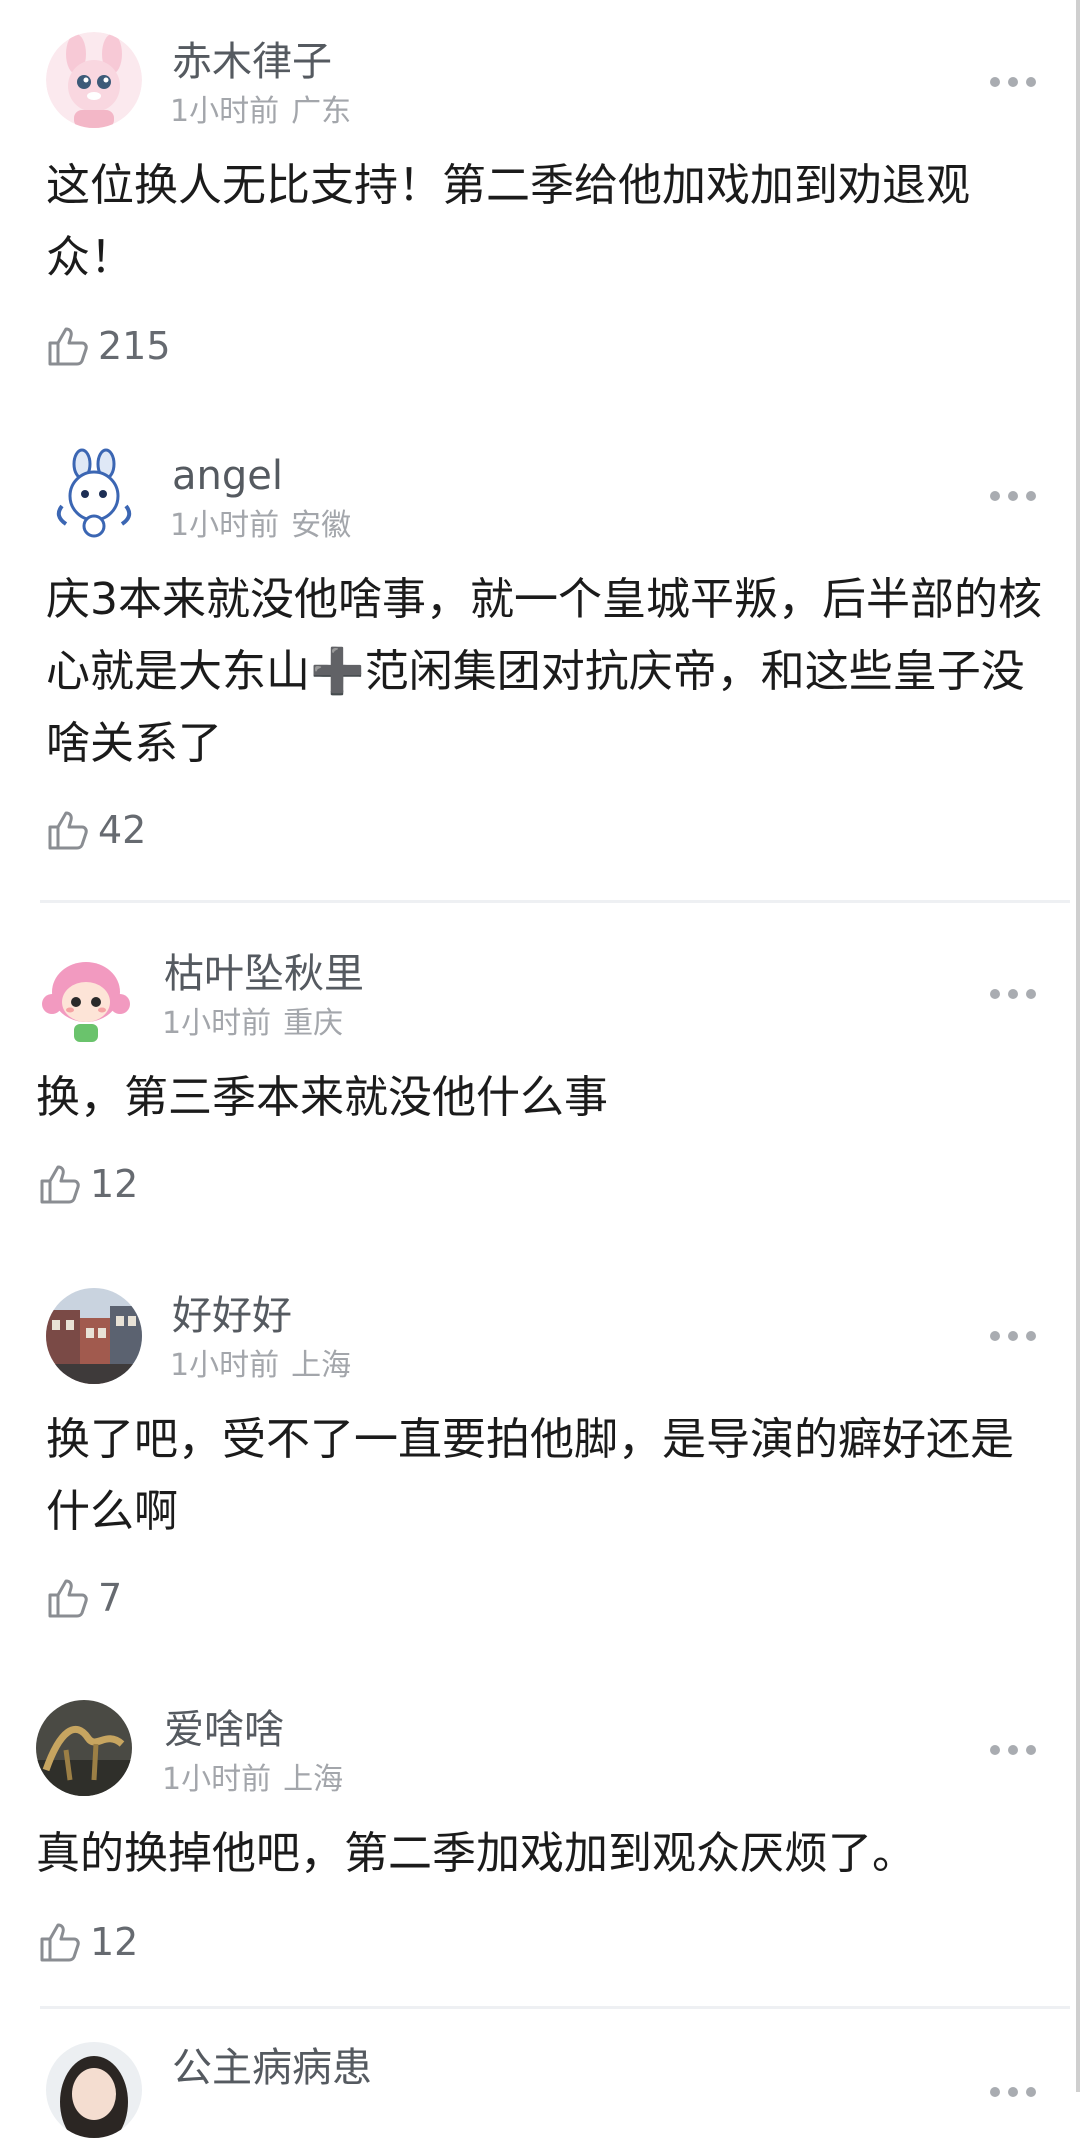 This screenshot has width=1080, height=2138. I want to click on username: 赤木律子, so click(252, 62).